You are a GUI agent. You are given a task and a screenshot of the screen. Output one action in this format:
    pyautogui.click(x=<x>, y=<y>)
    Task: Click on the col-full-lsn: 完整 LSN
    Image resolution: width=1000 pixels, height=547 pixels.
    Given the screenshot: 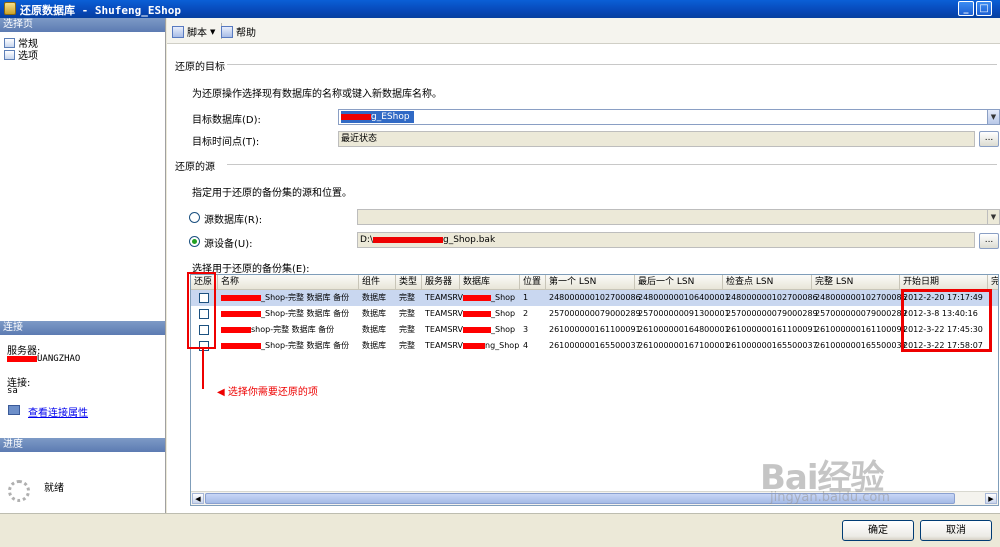 What is the action you would take?
    pyautogui.click(x=856, y=282)
    